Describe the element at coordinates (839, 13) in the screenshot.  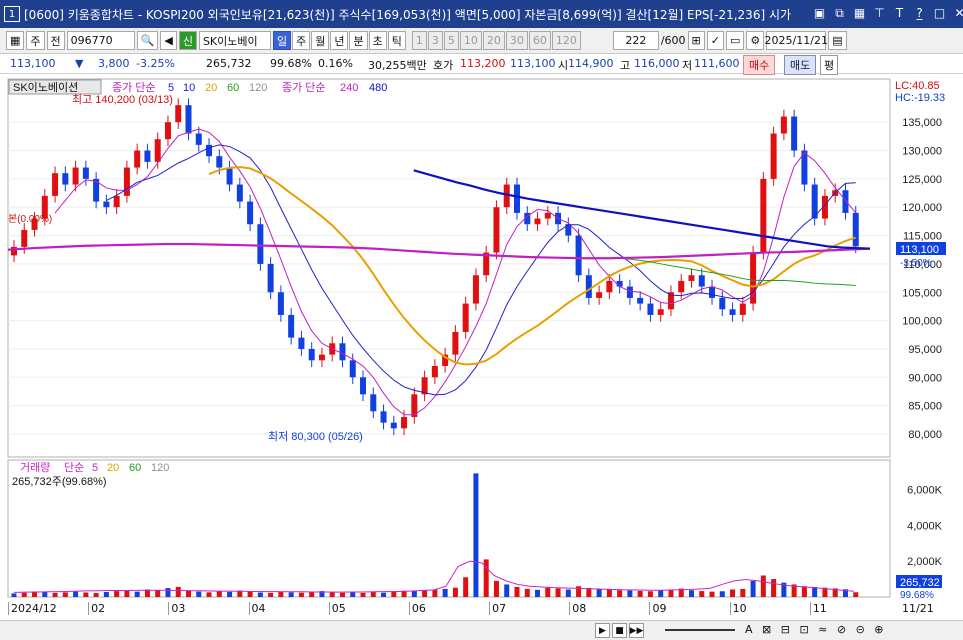
I see `restore-icon: ⧉` at that location.